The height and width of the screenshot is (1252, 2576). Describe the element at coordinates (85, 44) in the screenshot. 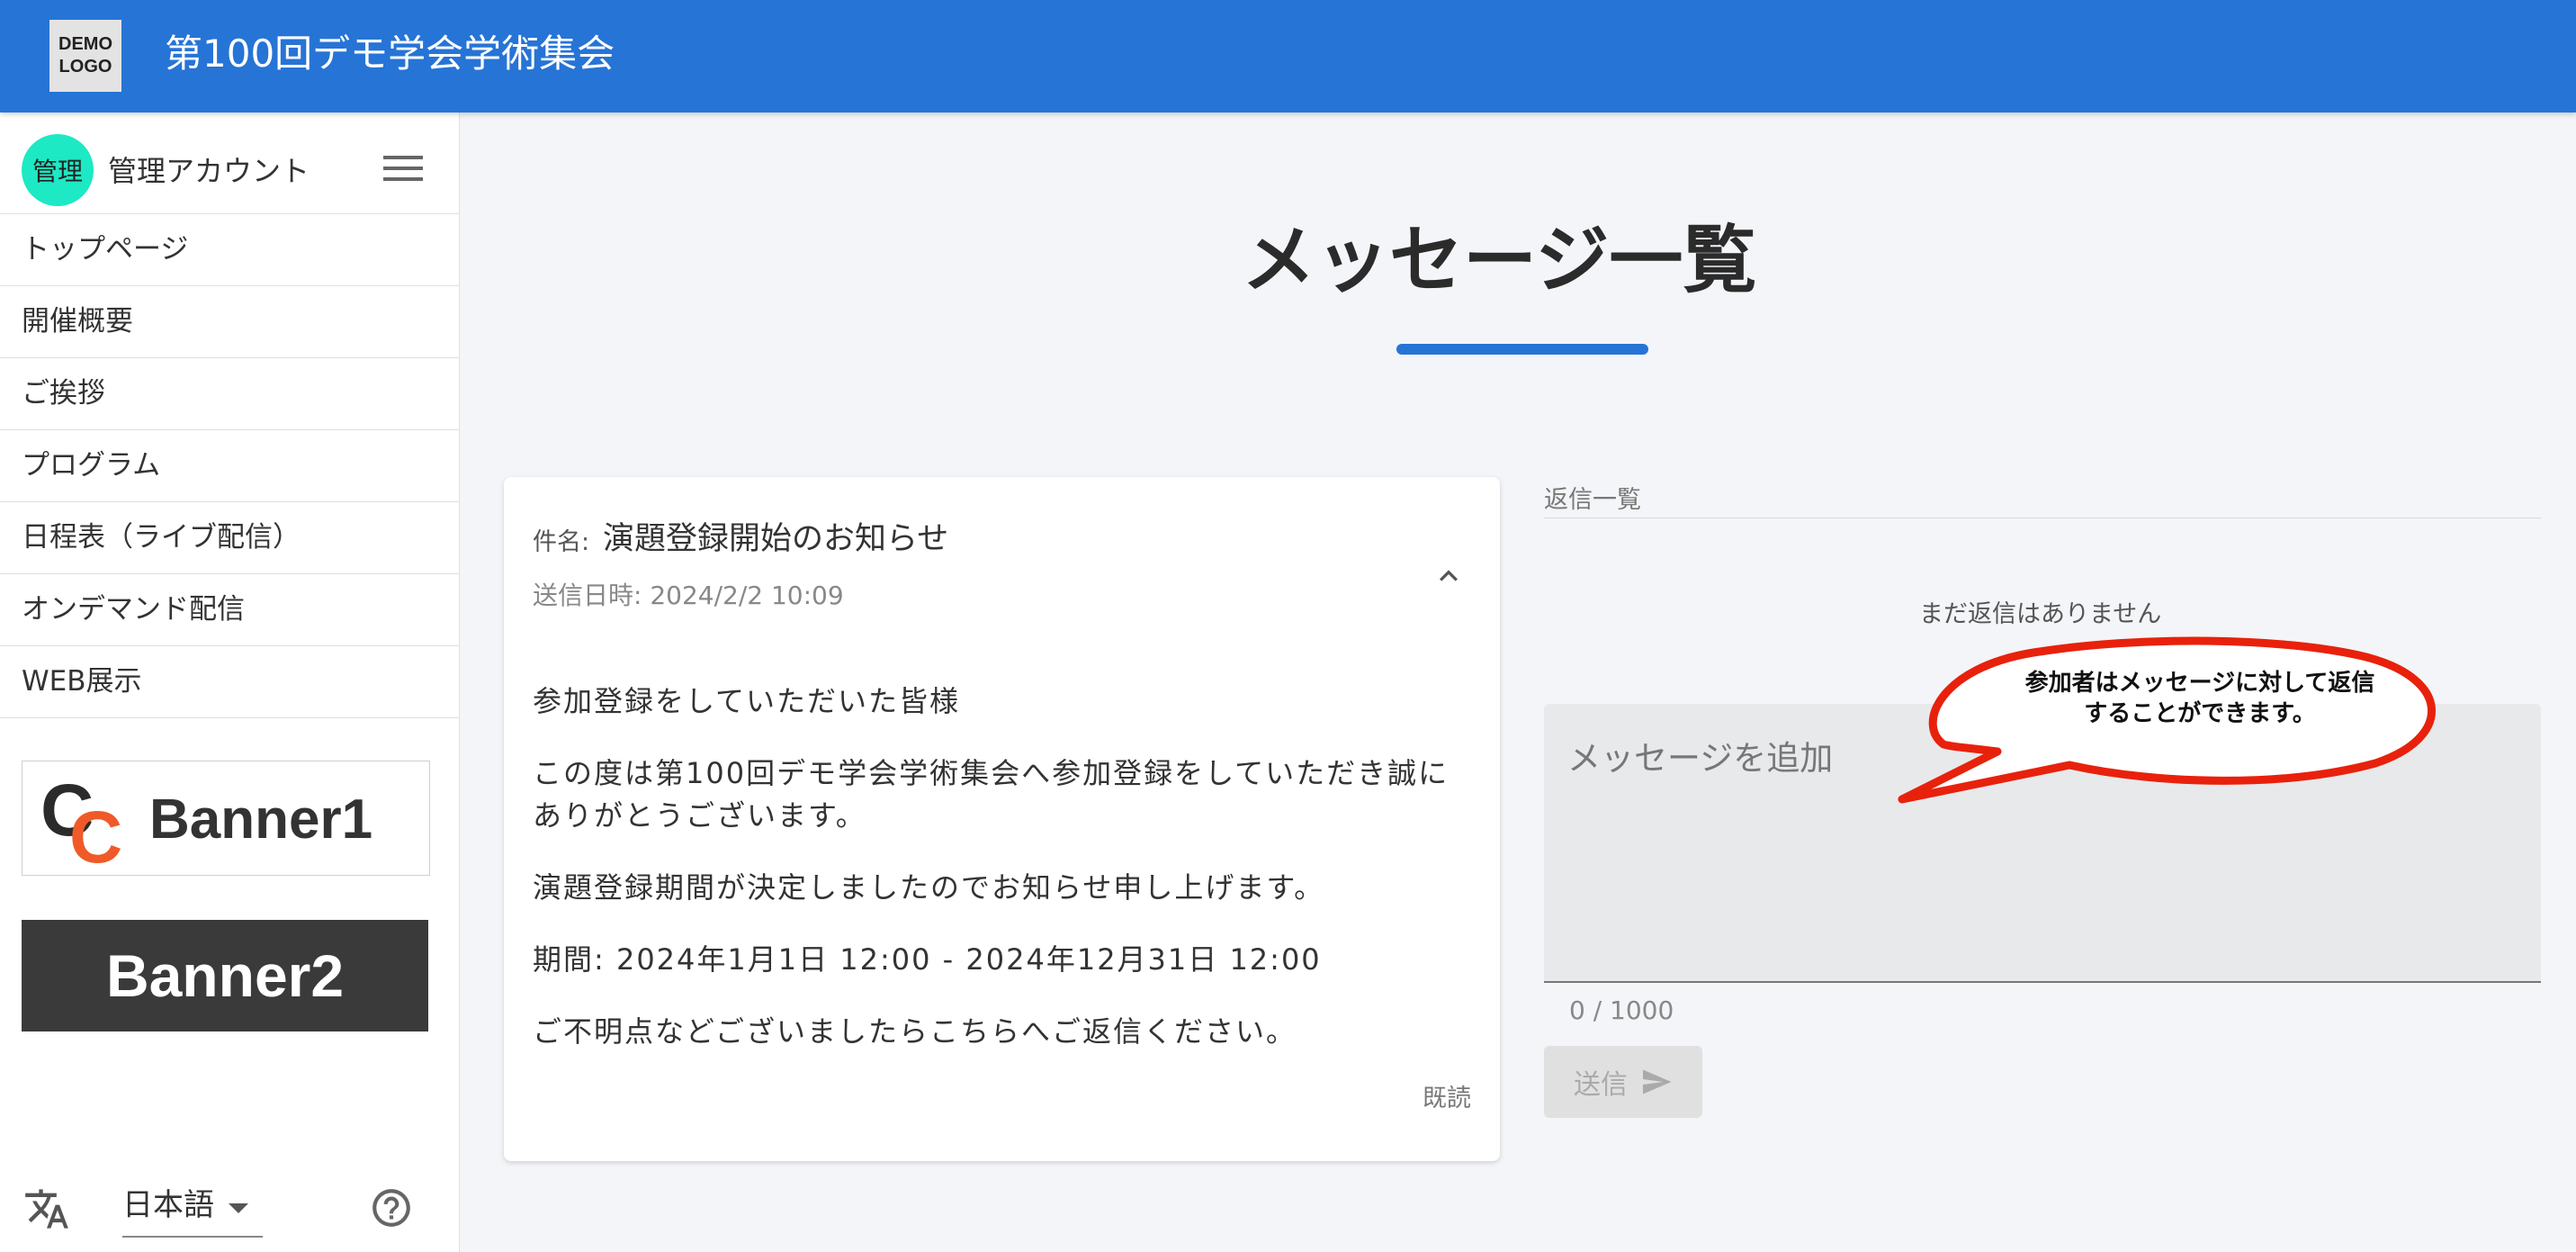

I see `logo-line-1: DEMO` at that location.